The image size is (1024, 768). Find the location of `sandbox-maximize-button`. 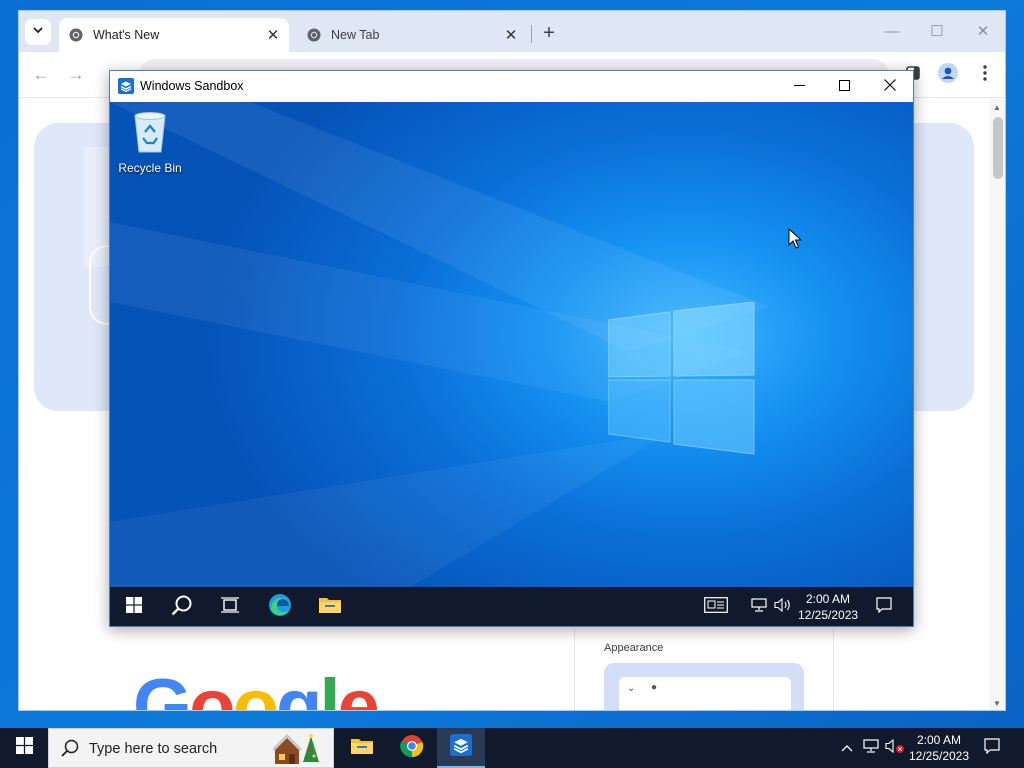

sandbox-maximize-button is located at coordinates (844, 87).